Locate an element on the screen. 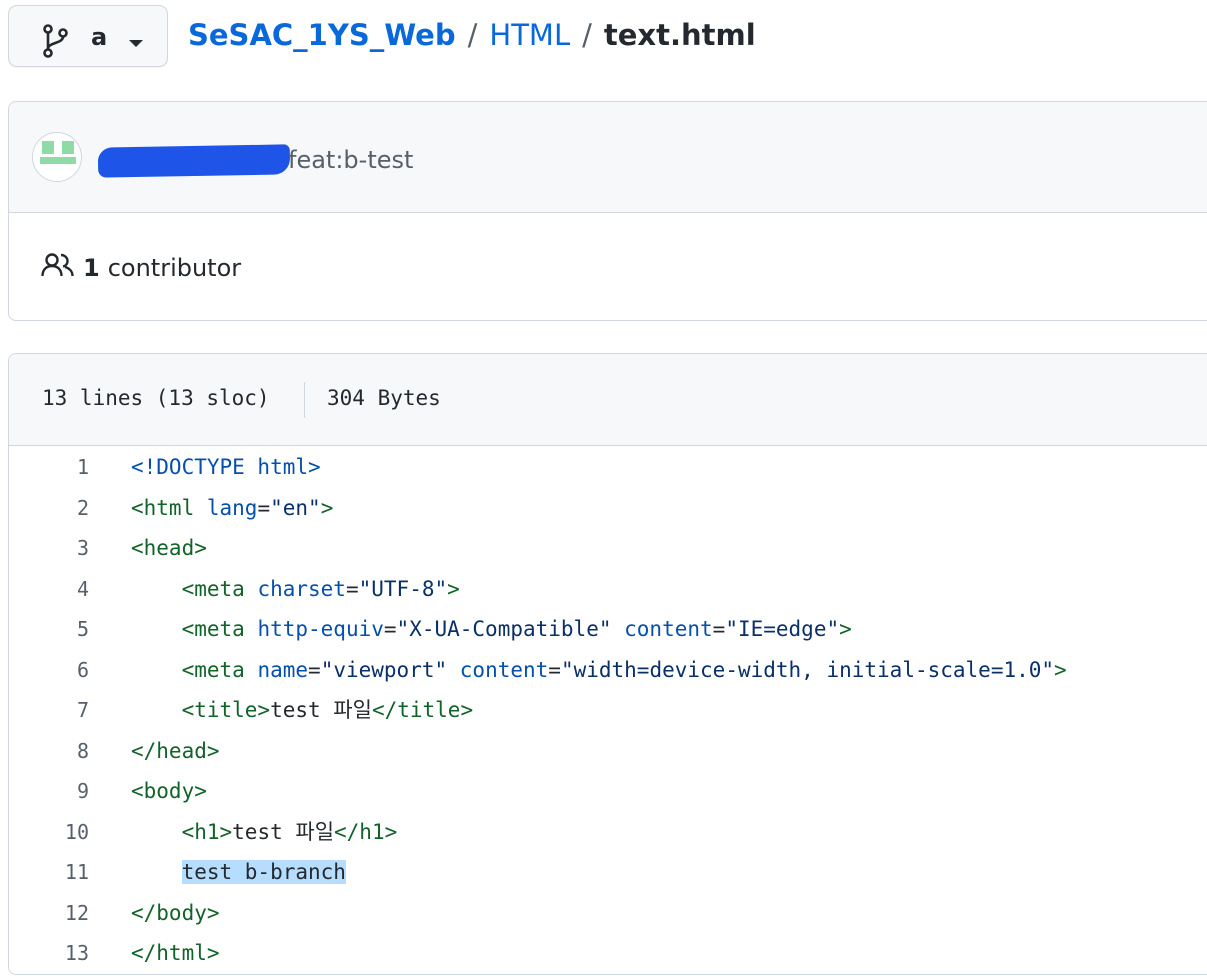  contributors-link: 1 contributor is located at coordinates (141, 268).